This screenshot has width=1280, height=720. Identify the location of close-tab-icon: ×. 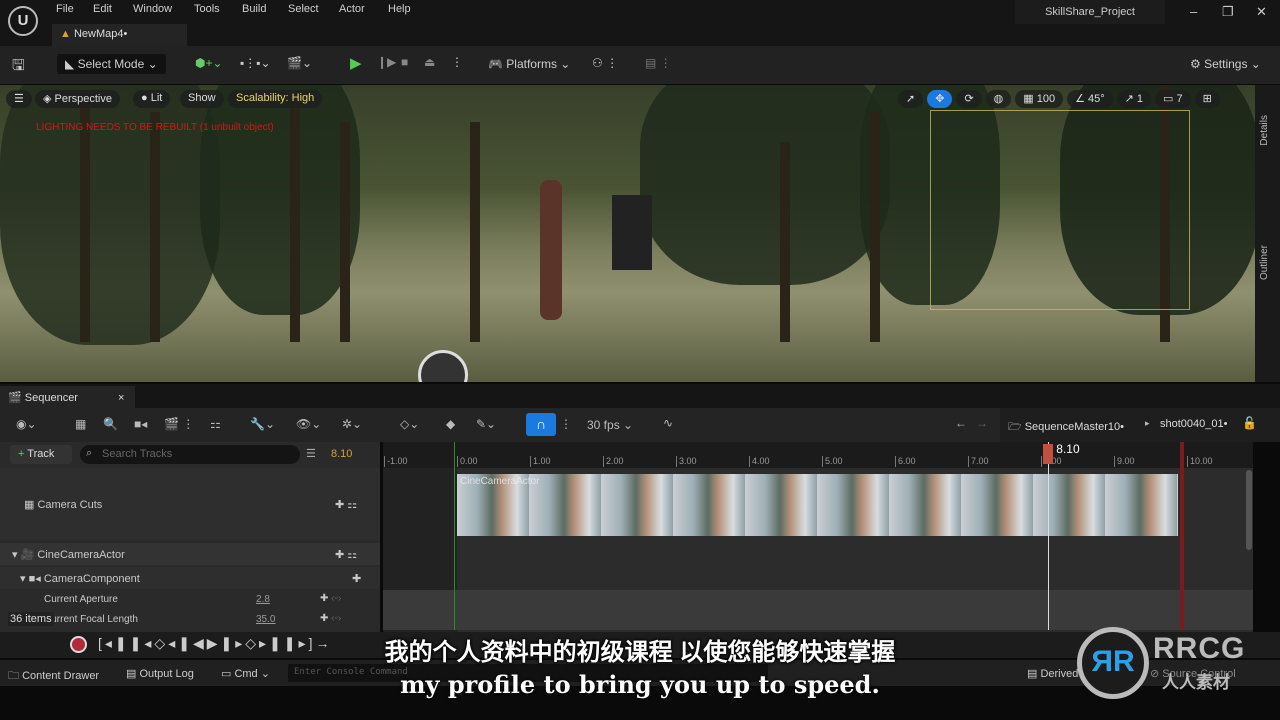
(121, 398).